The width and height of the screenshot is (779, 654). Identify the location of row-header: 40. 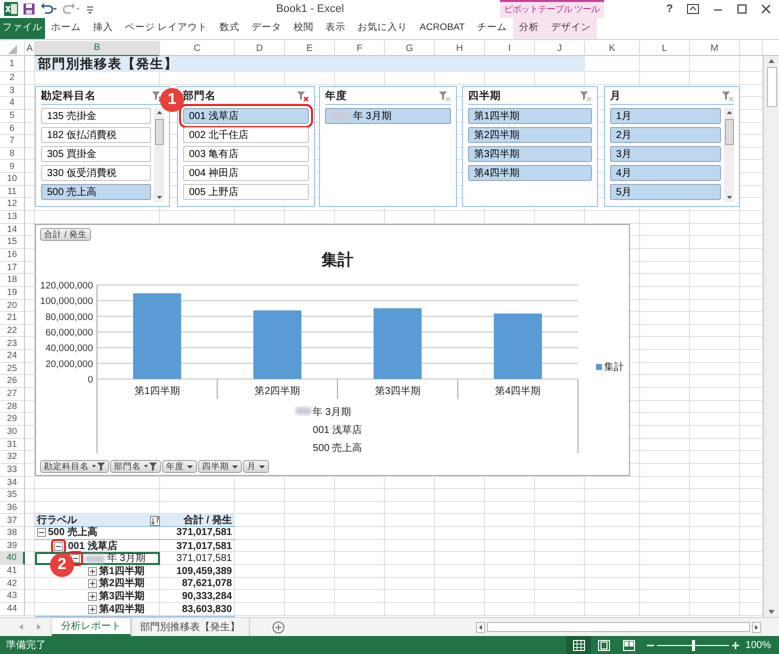
(12, 558).